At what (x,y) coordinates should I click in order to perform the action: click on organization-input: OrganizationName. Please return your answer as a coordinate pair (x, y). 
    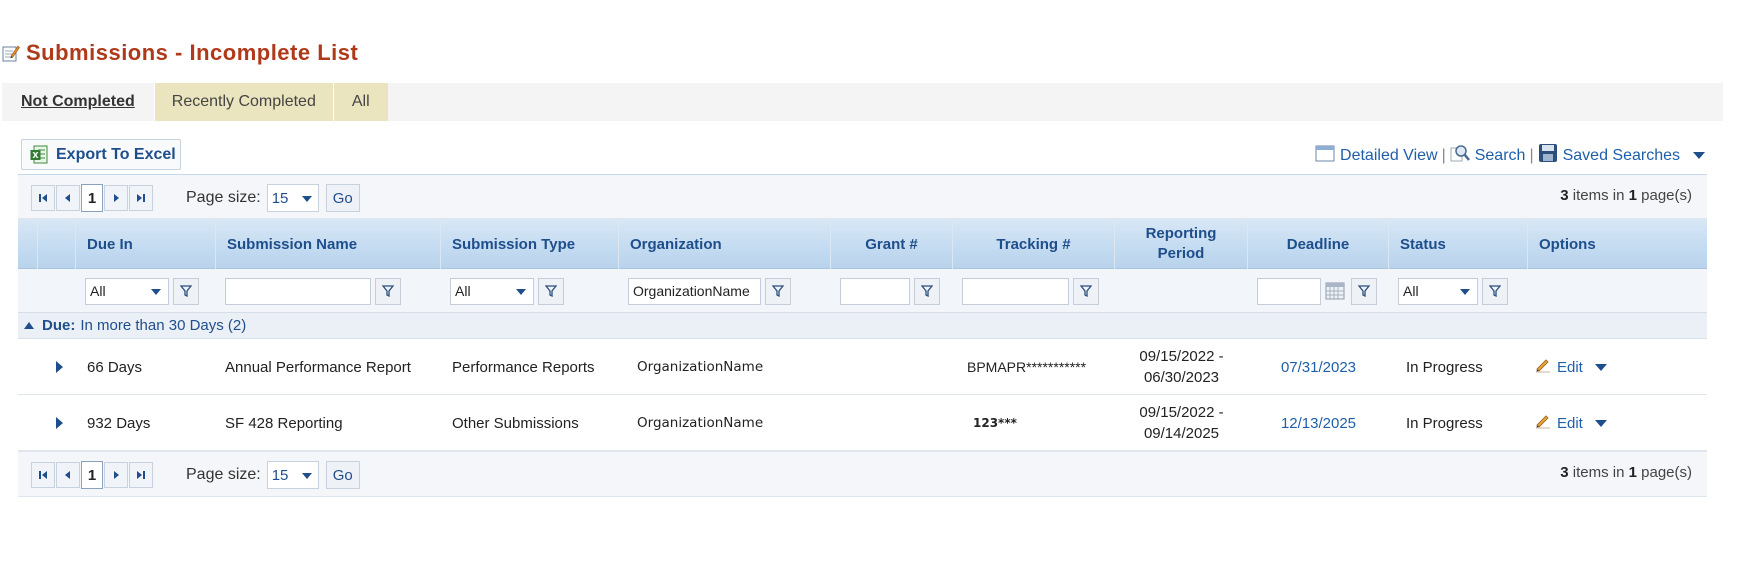
    Looking at the image, I should click on (694, 291).